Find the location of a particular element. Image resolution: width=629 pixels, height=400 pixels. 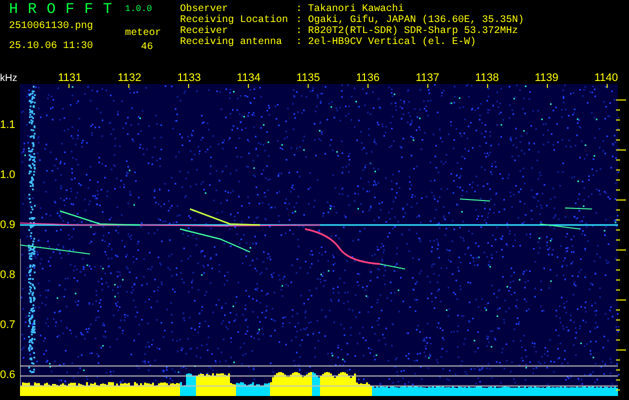

meteor-label: meteor is located at coordinates (143, 33).